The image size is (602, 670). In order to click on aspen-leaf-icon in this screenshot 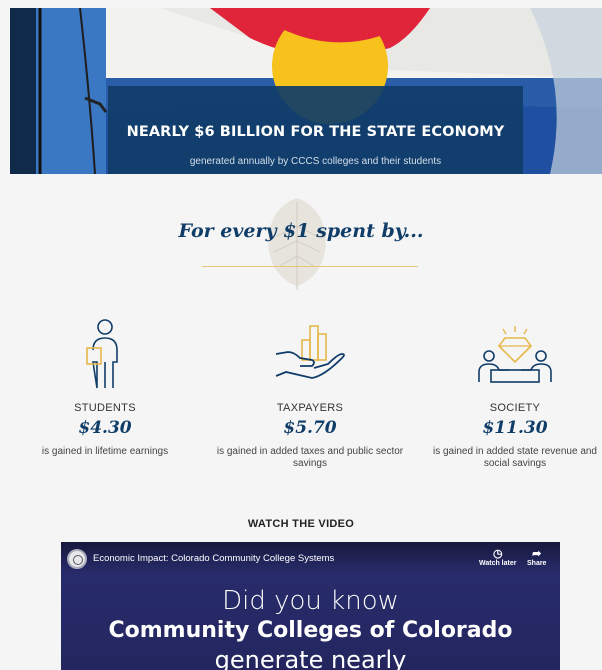, I will do `click(297, 244)`.